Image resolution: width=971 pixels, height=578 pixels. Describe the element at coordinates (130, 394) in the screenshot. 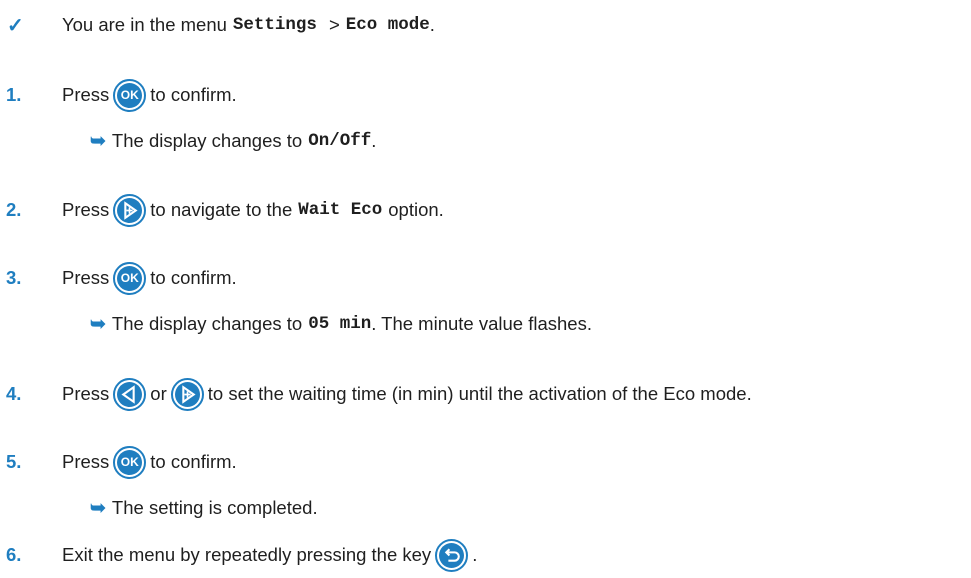

I see `left-arrow-key-icon` at that location.